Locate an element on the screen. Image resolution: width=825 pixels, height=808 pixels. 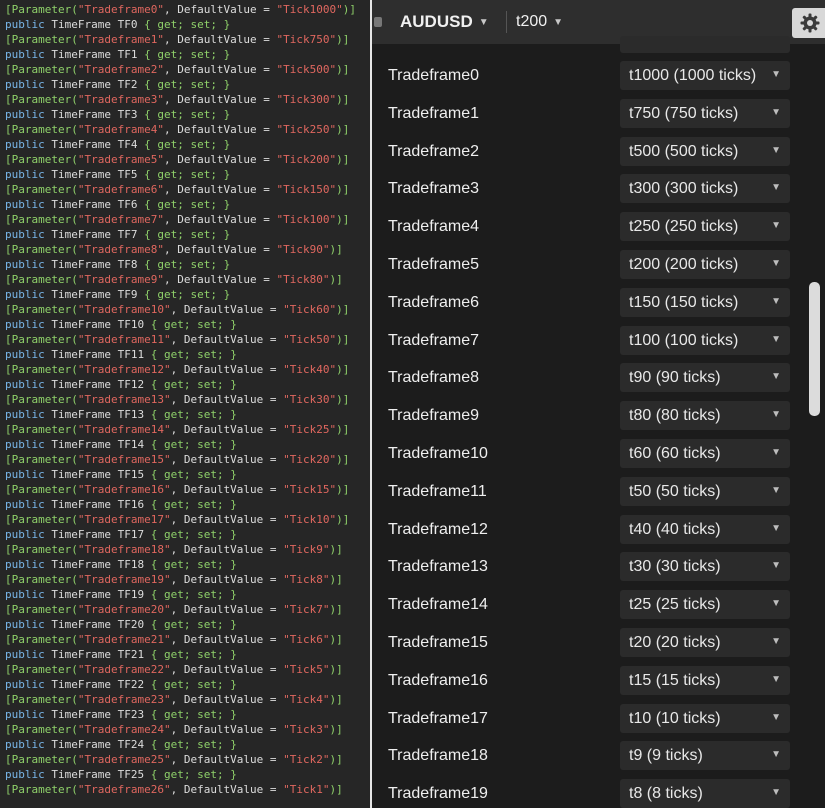
param-row: Tradeframe17 t10 (10 ticks) ▼ is located at coordinates (598, 720).